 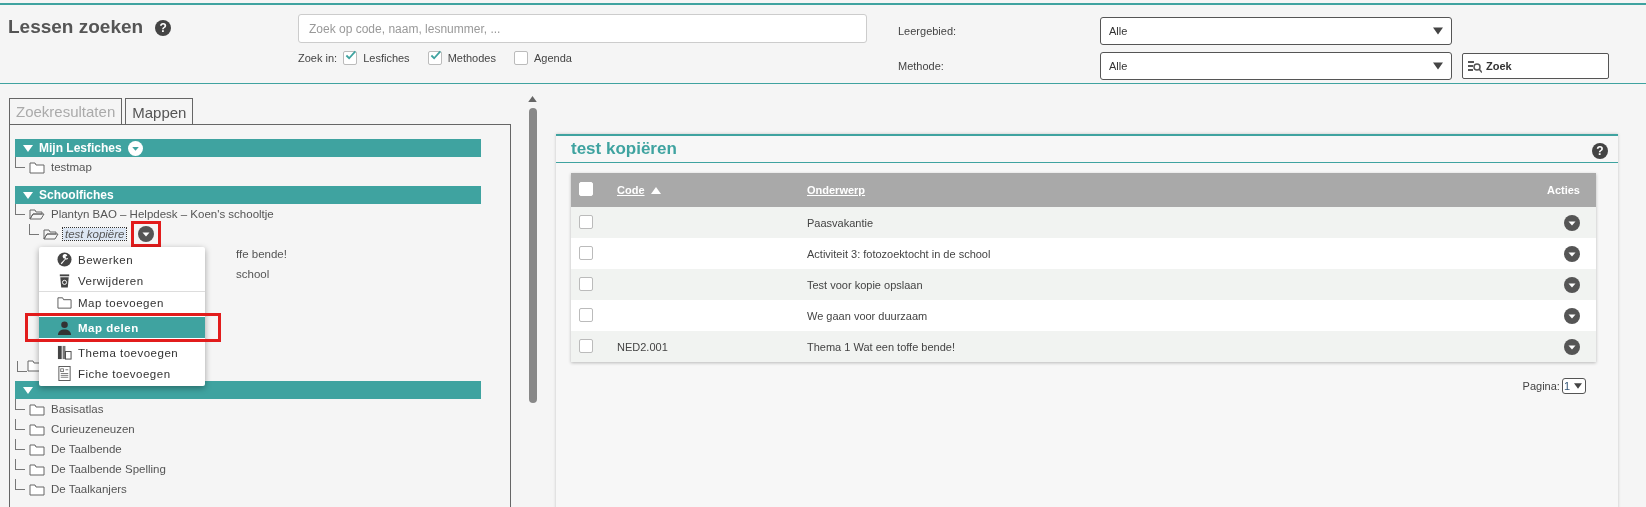 What do you see at coordinates (318, 58) in the screenshot?
I see `search-in-label: Zoek in:` at bounding box center [318, 58].